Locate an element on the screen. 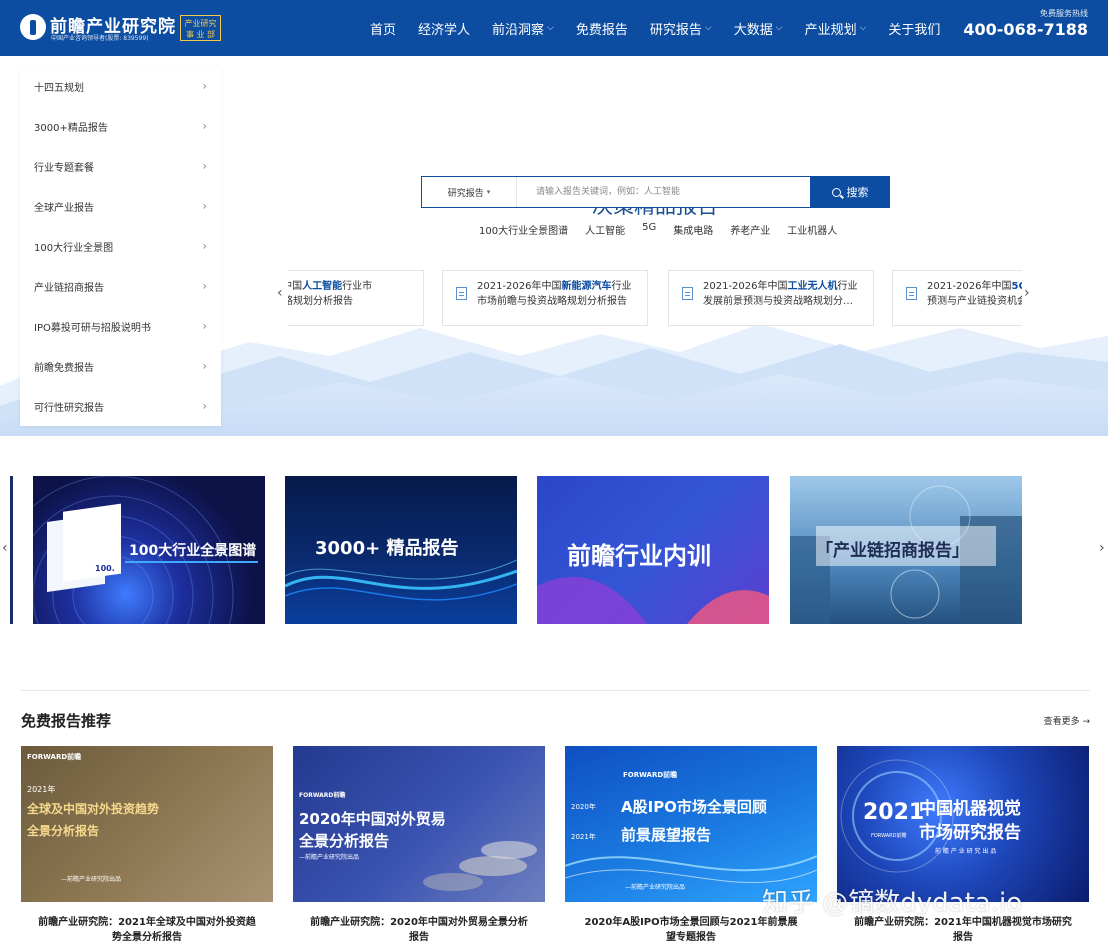 This screenshot has height=952, width=1108. cover-line1: A股IPO市场全景回顾 is located at coordinates (694, 807).